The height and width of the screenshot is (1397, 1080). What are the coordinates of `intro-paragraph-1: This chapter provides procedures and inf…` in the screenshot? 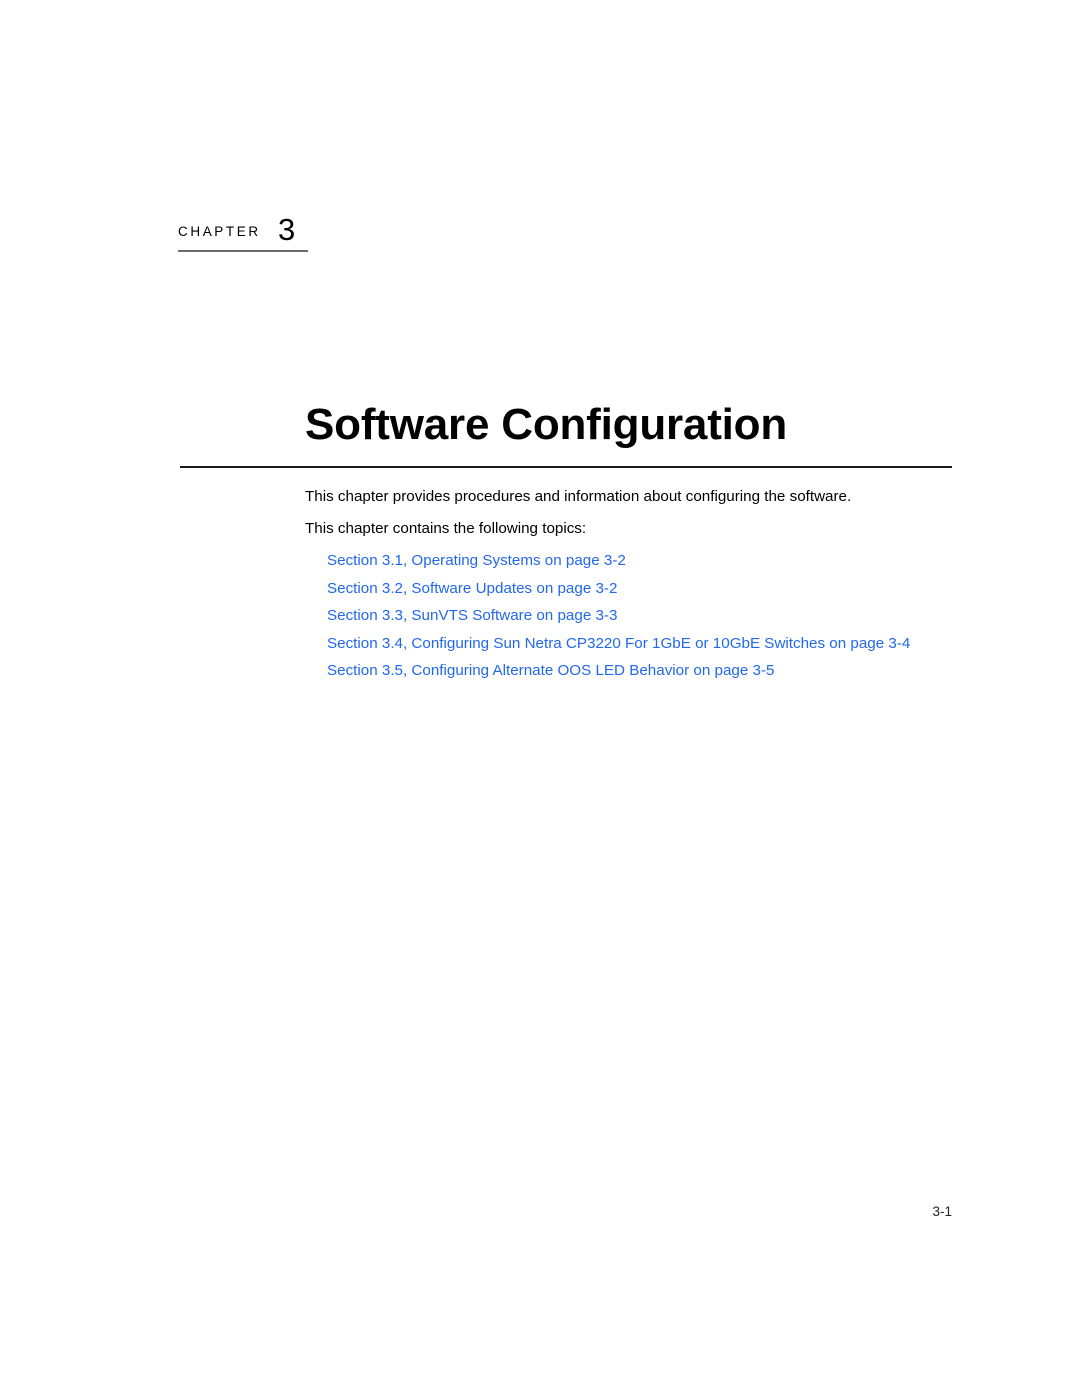 It's located at (578, 496).